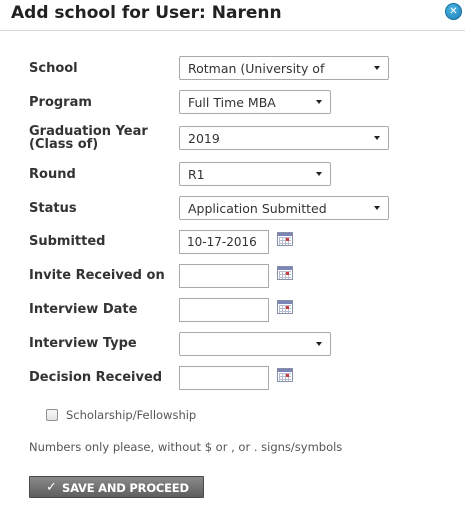 This screenshot has height=521, width=465. Describe the element at coordinates (224, 310) in the screenshot. I see `interview-date-input` at that location.